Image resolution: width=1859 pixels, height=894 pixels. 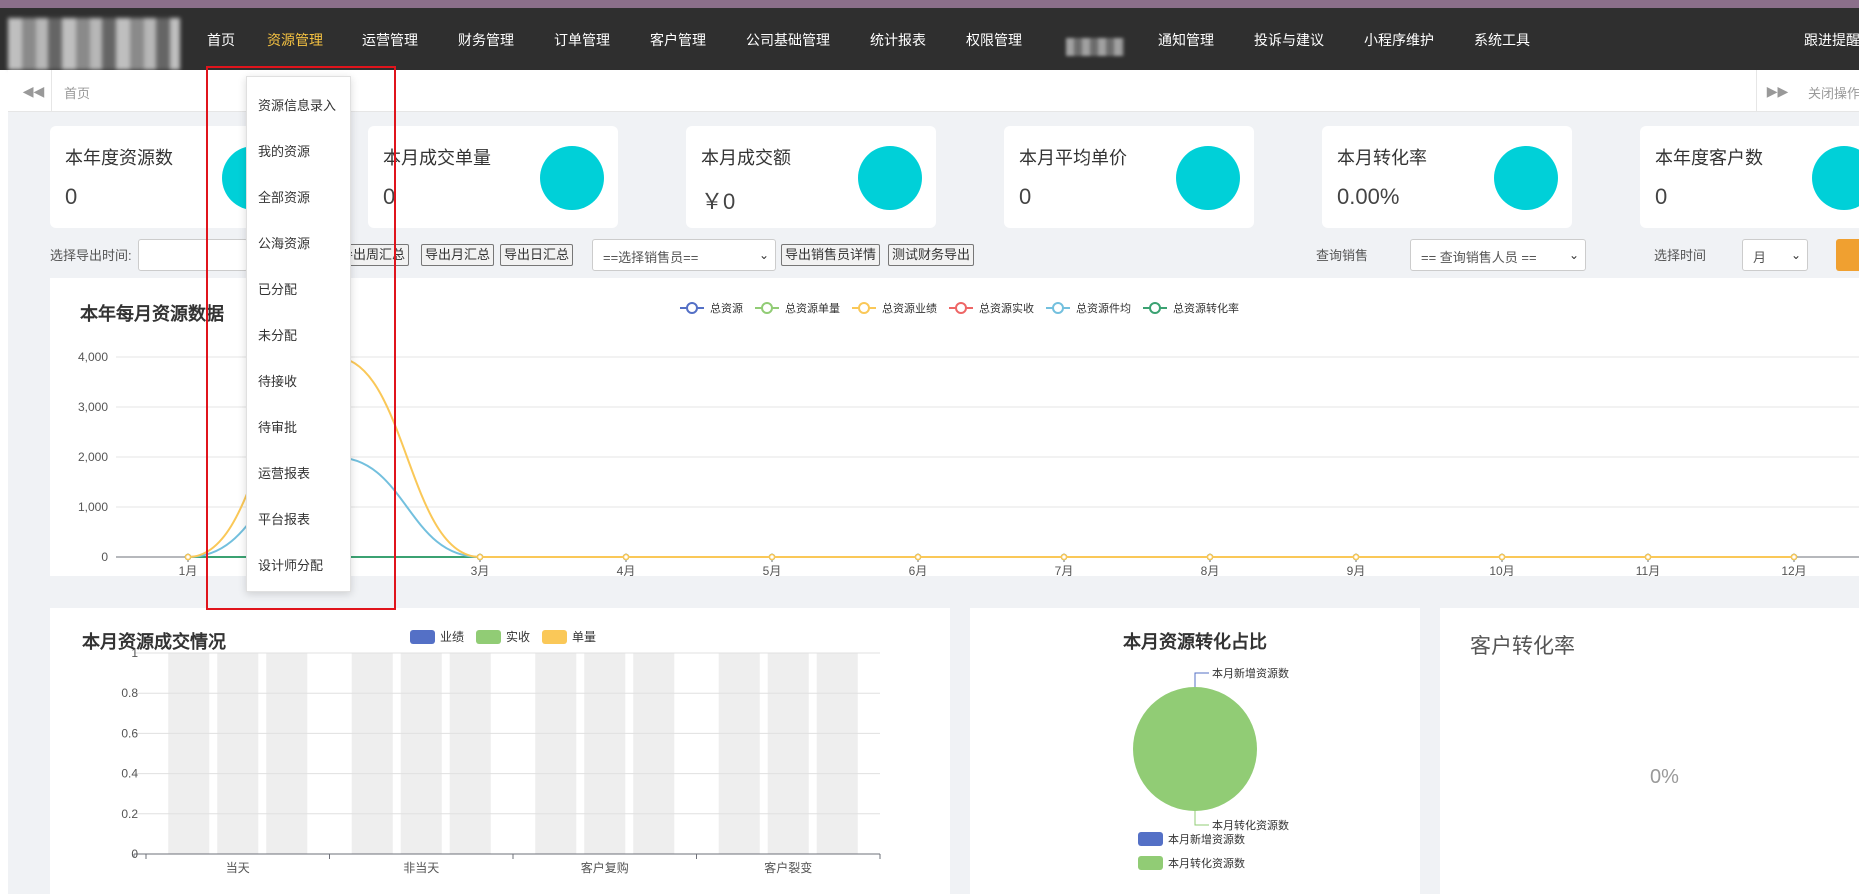 I want to click on legend-item: 总资源业绩, so click(x=894, y=308).